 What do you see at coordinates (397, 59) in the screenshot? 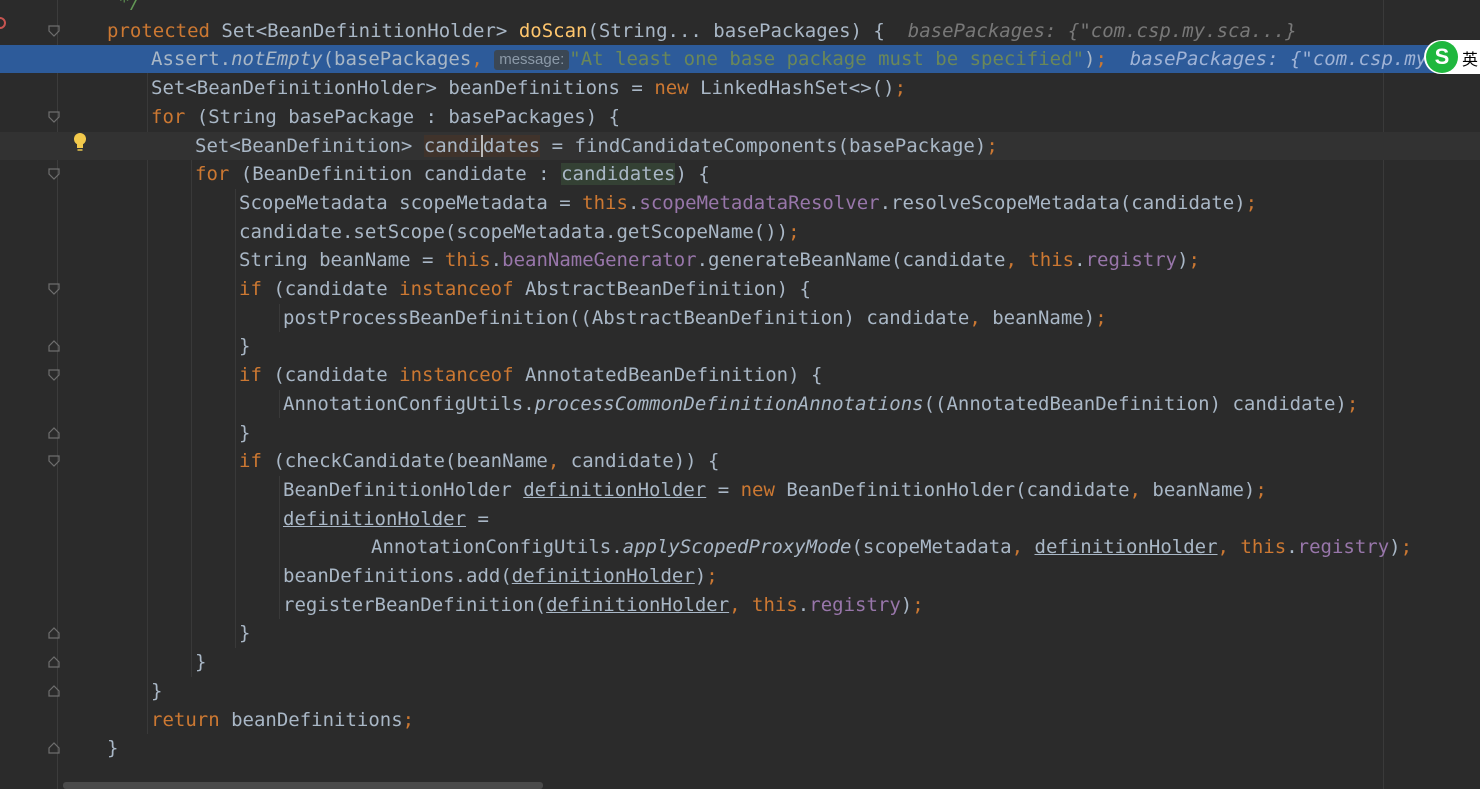
I see `code-token: (basePackages` at bounding box center [397, 59].